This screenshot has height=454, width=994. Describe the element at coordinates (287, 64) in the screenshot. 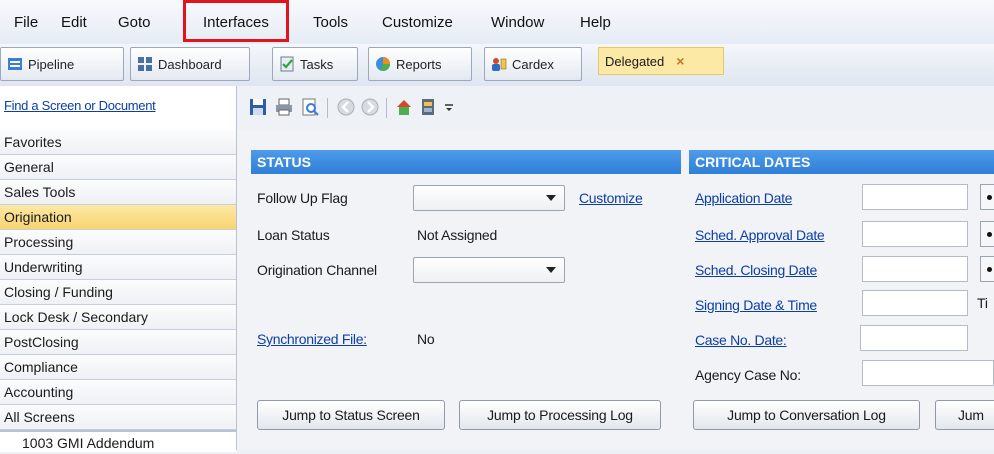

I see `tasks-icon` at that location.